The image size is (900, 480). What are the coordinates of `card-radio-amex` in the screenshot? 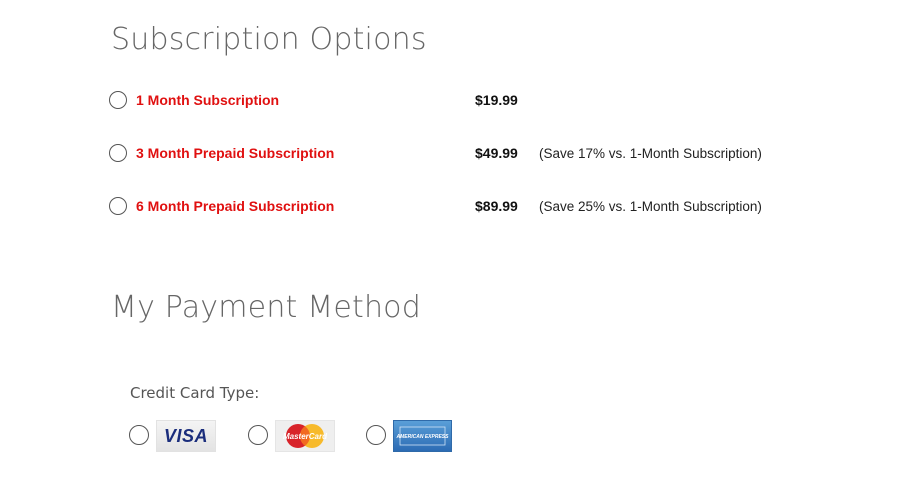 It's located at (376, 435).